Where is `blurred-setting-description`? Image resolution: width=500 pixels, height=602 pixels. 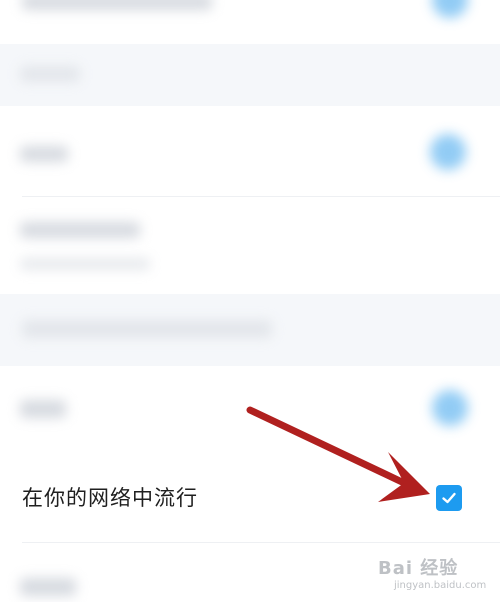 blurred-setting-description is located at coordinates (85, 264).